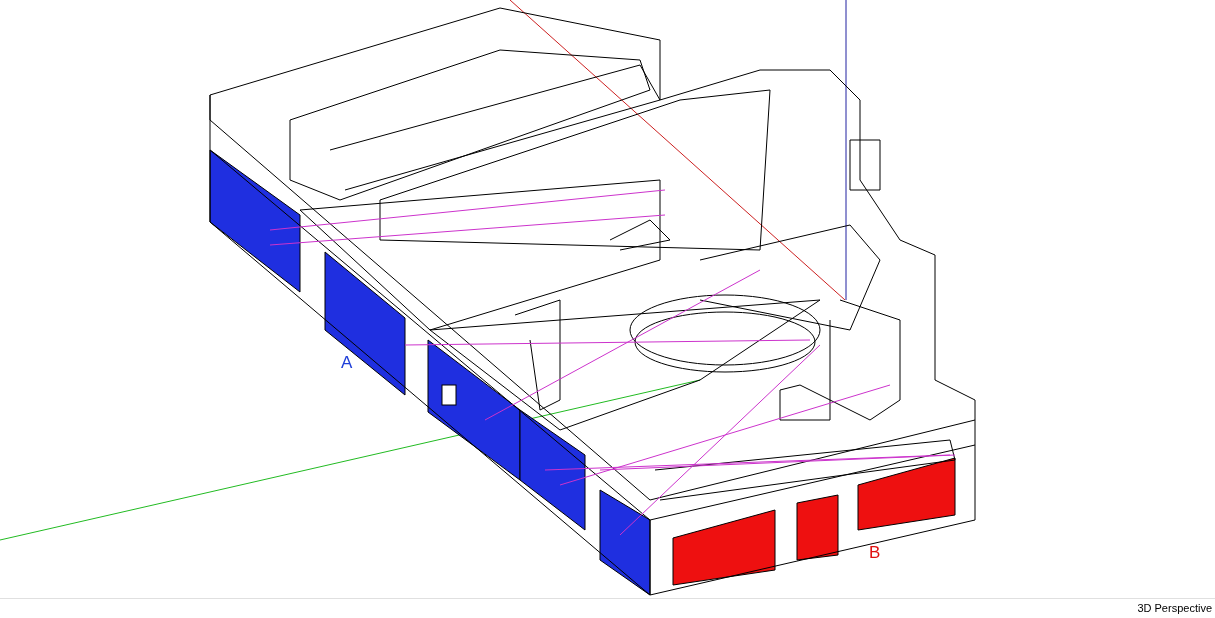  I want to click on label-text: B, so click(875, 553).